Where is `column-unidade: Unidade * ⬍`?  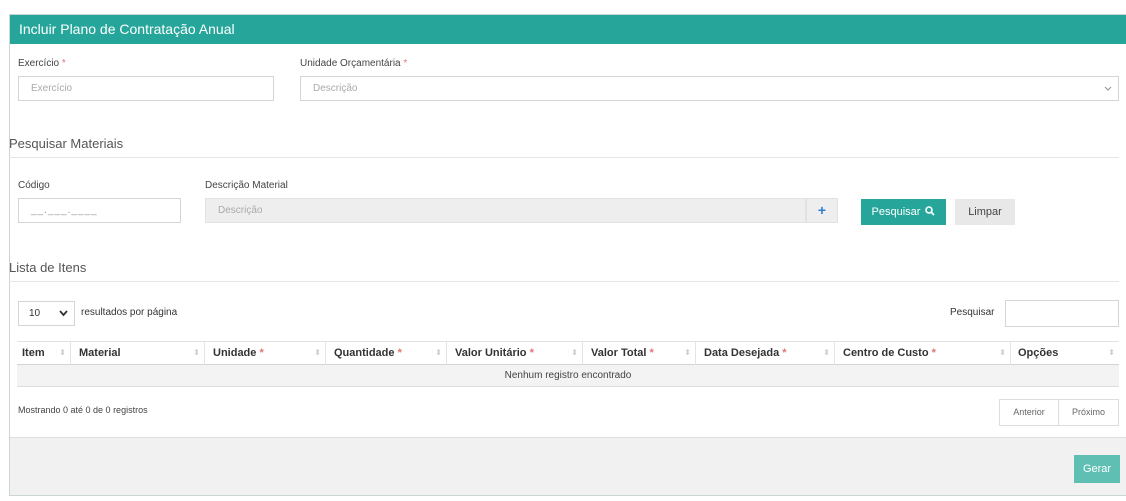 column-unidade: Unidade * ⬍ is located at coordinates (267, 353).